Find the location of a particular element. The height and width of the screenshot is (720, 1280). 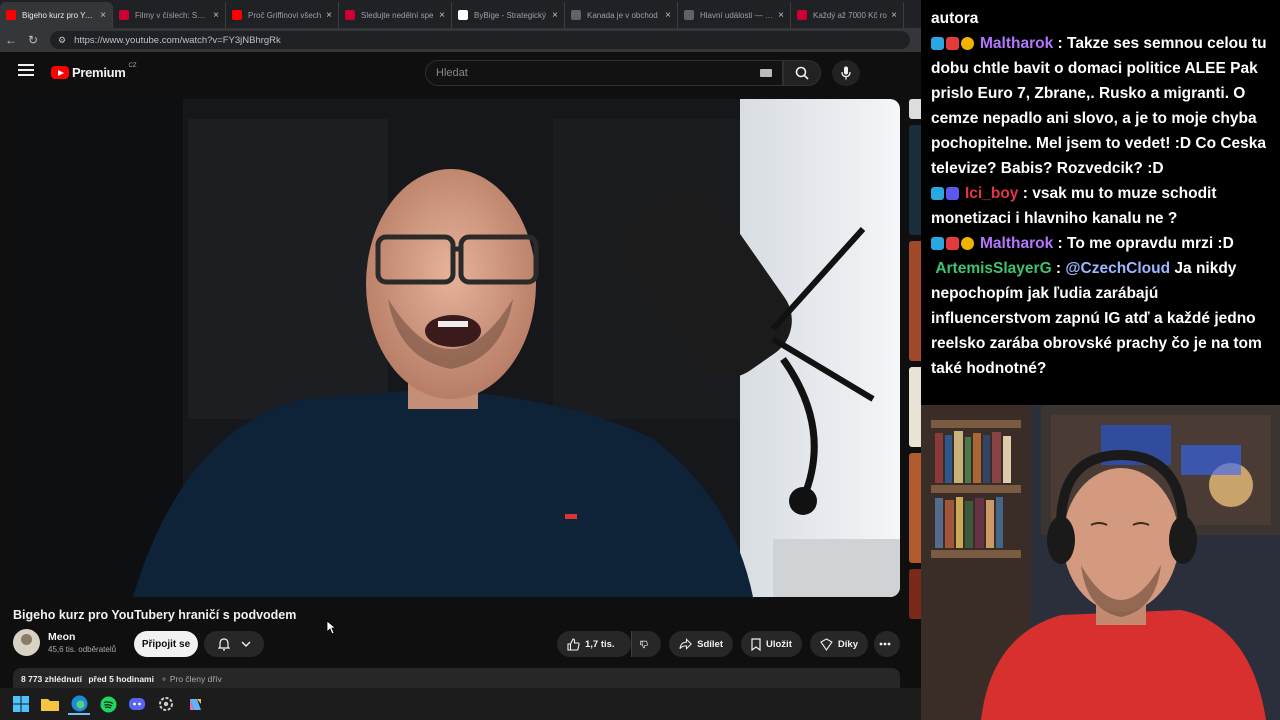

join-button: Připojit se is located at coordinates (166, 644).